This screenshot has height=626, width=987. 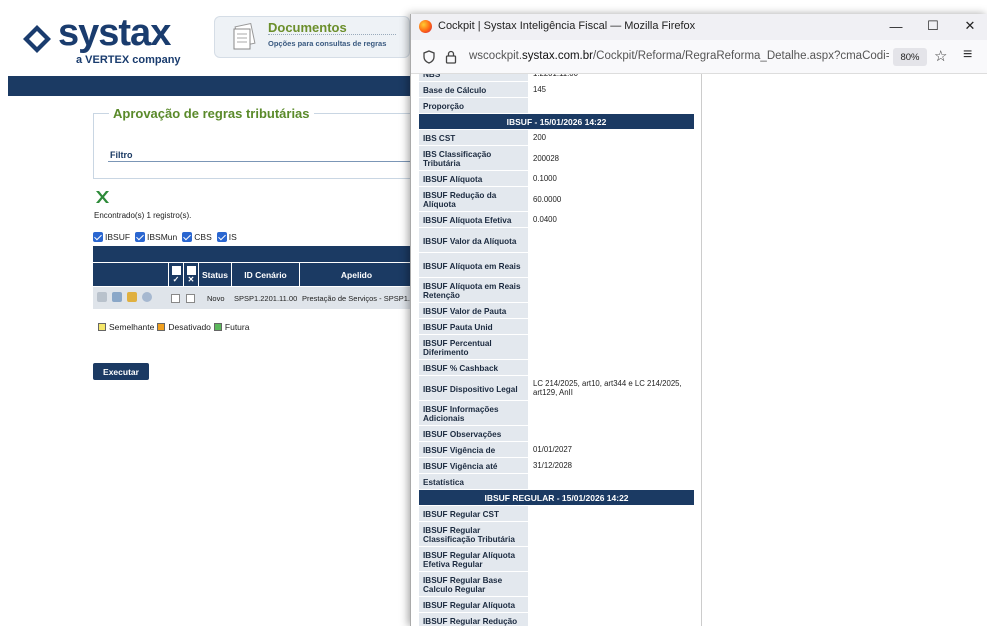 I want to click on detail-label: IBSUF Regular Alíquota, so click(x=473, y=604).